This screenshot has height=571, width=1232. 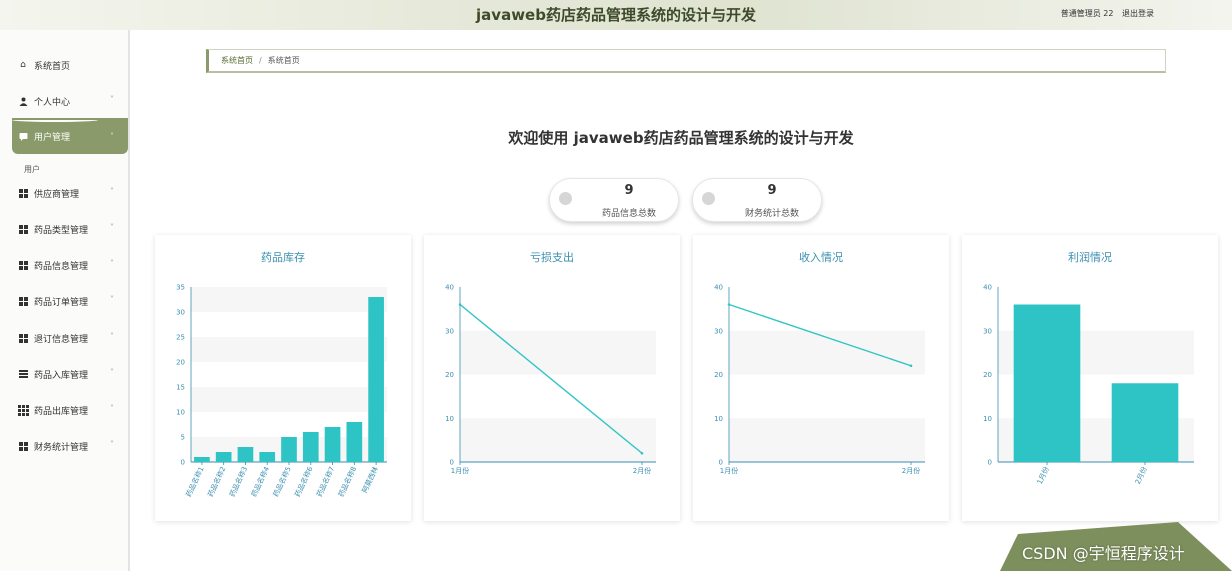 I want to click on welcome-title: 欢迎使用 javaweb药店药品管理系统的设计与开发, so click(x=681, y=138).